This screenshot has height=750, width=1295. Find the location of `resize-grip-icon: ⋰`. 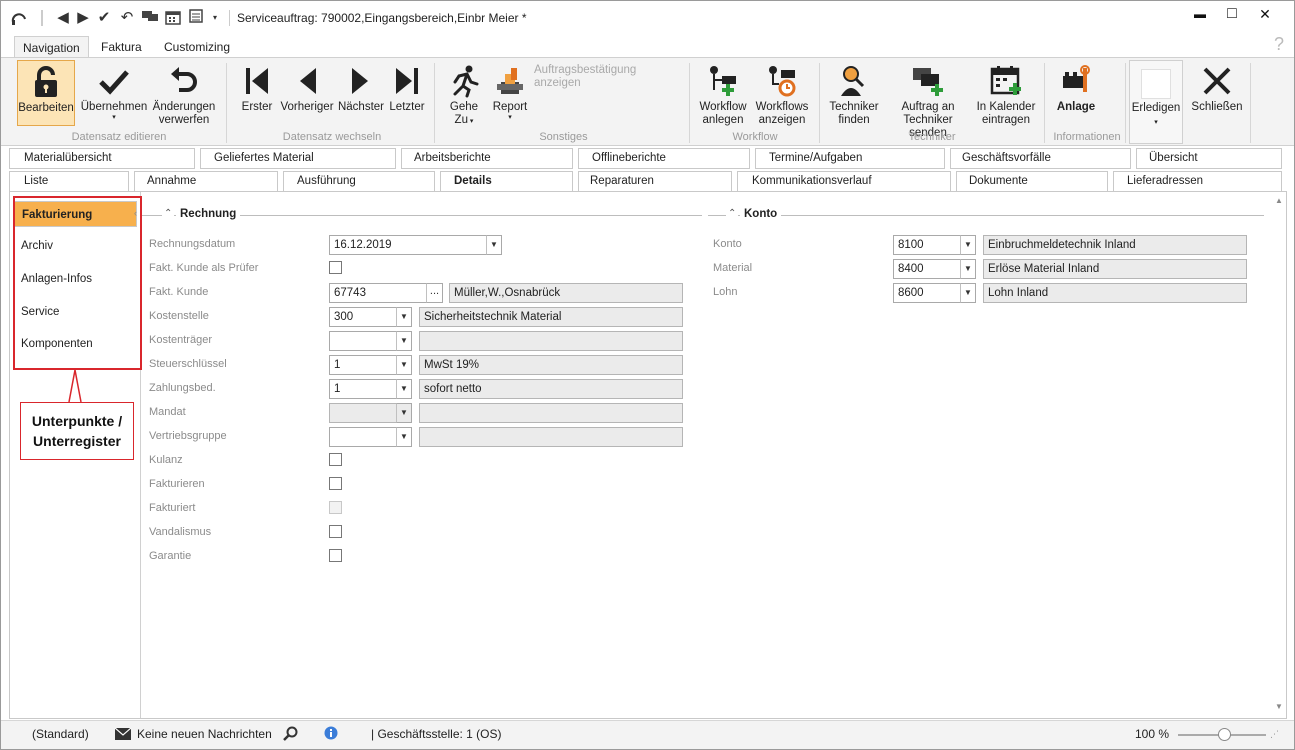

resize-grip-icon: ⋰ is located at coordinates (1274, 734).